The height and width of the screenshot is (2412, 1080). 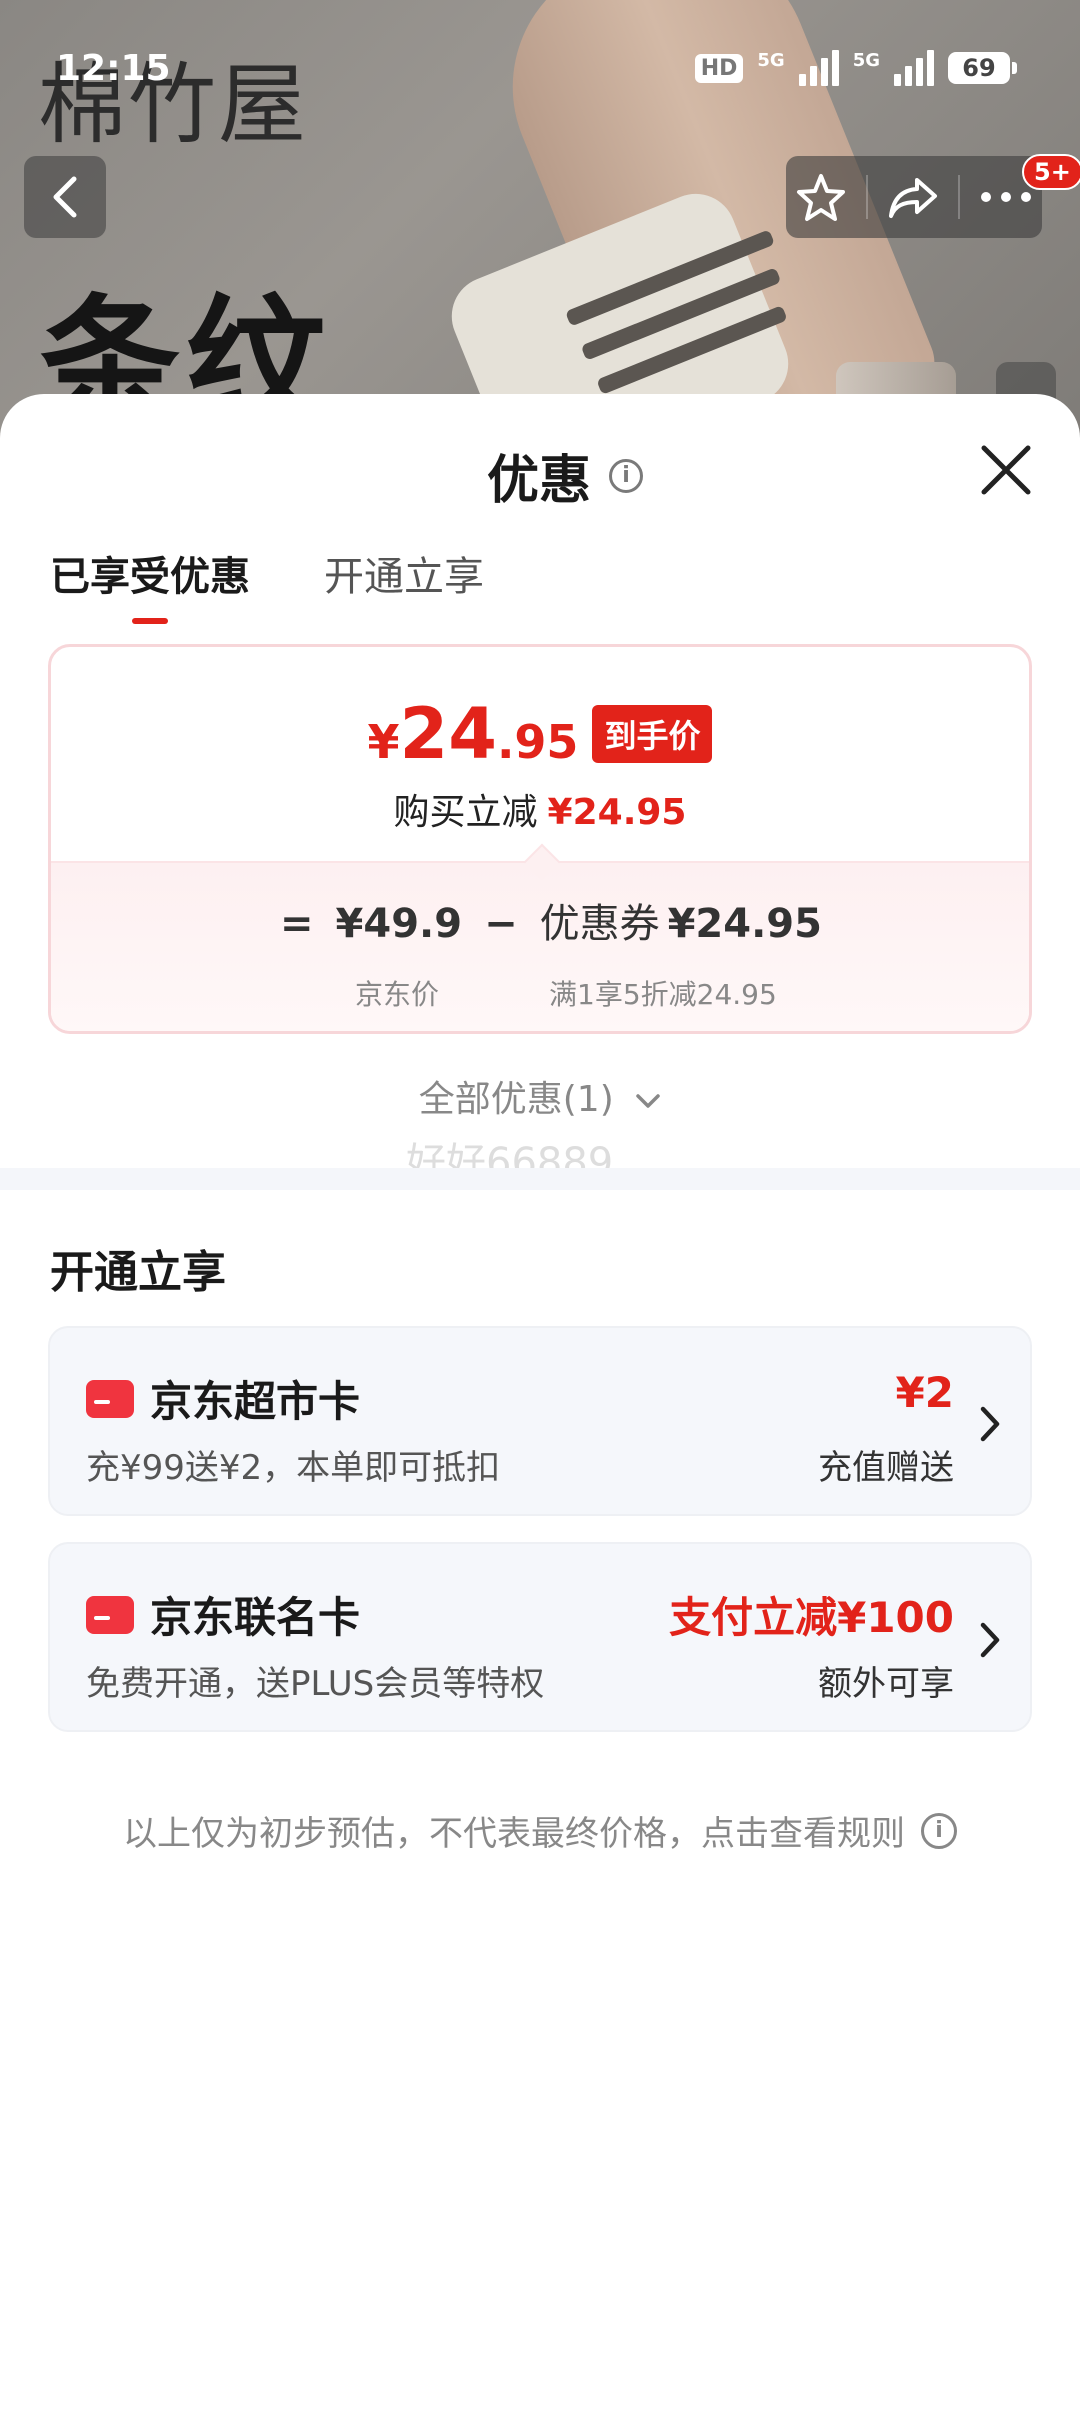 I want to click on offer-benefit-note: 额外可享, so click(x=886, y=1684).